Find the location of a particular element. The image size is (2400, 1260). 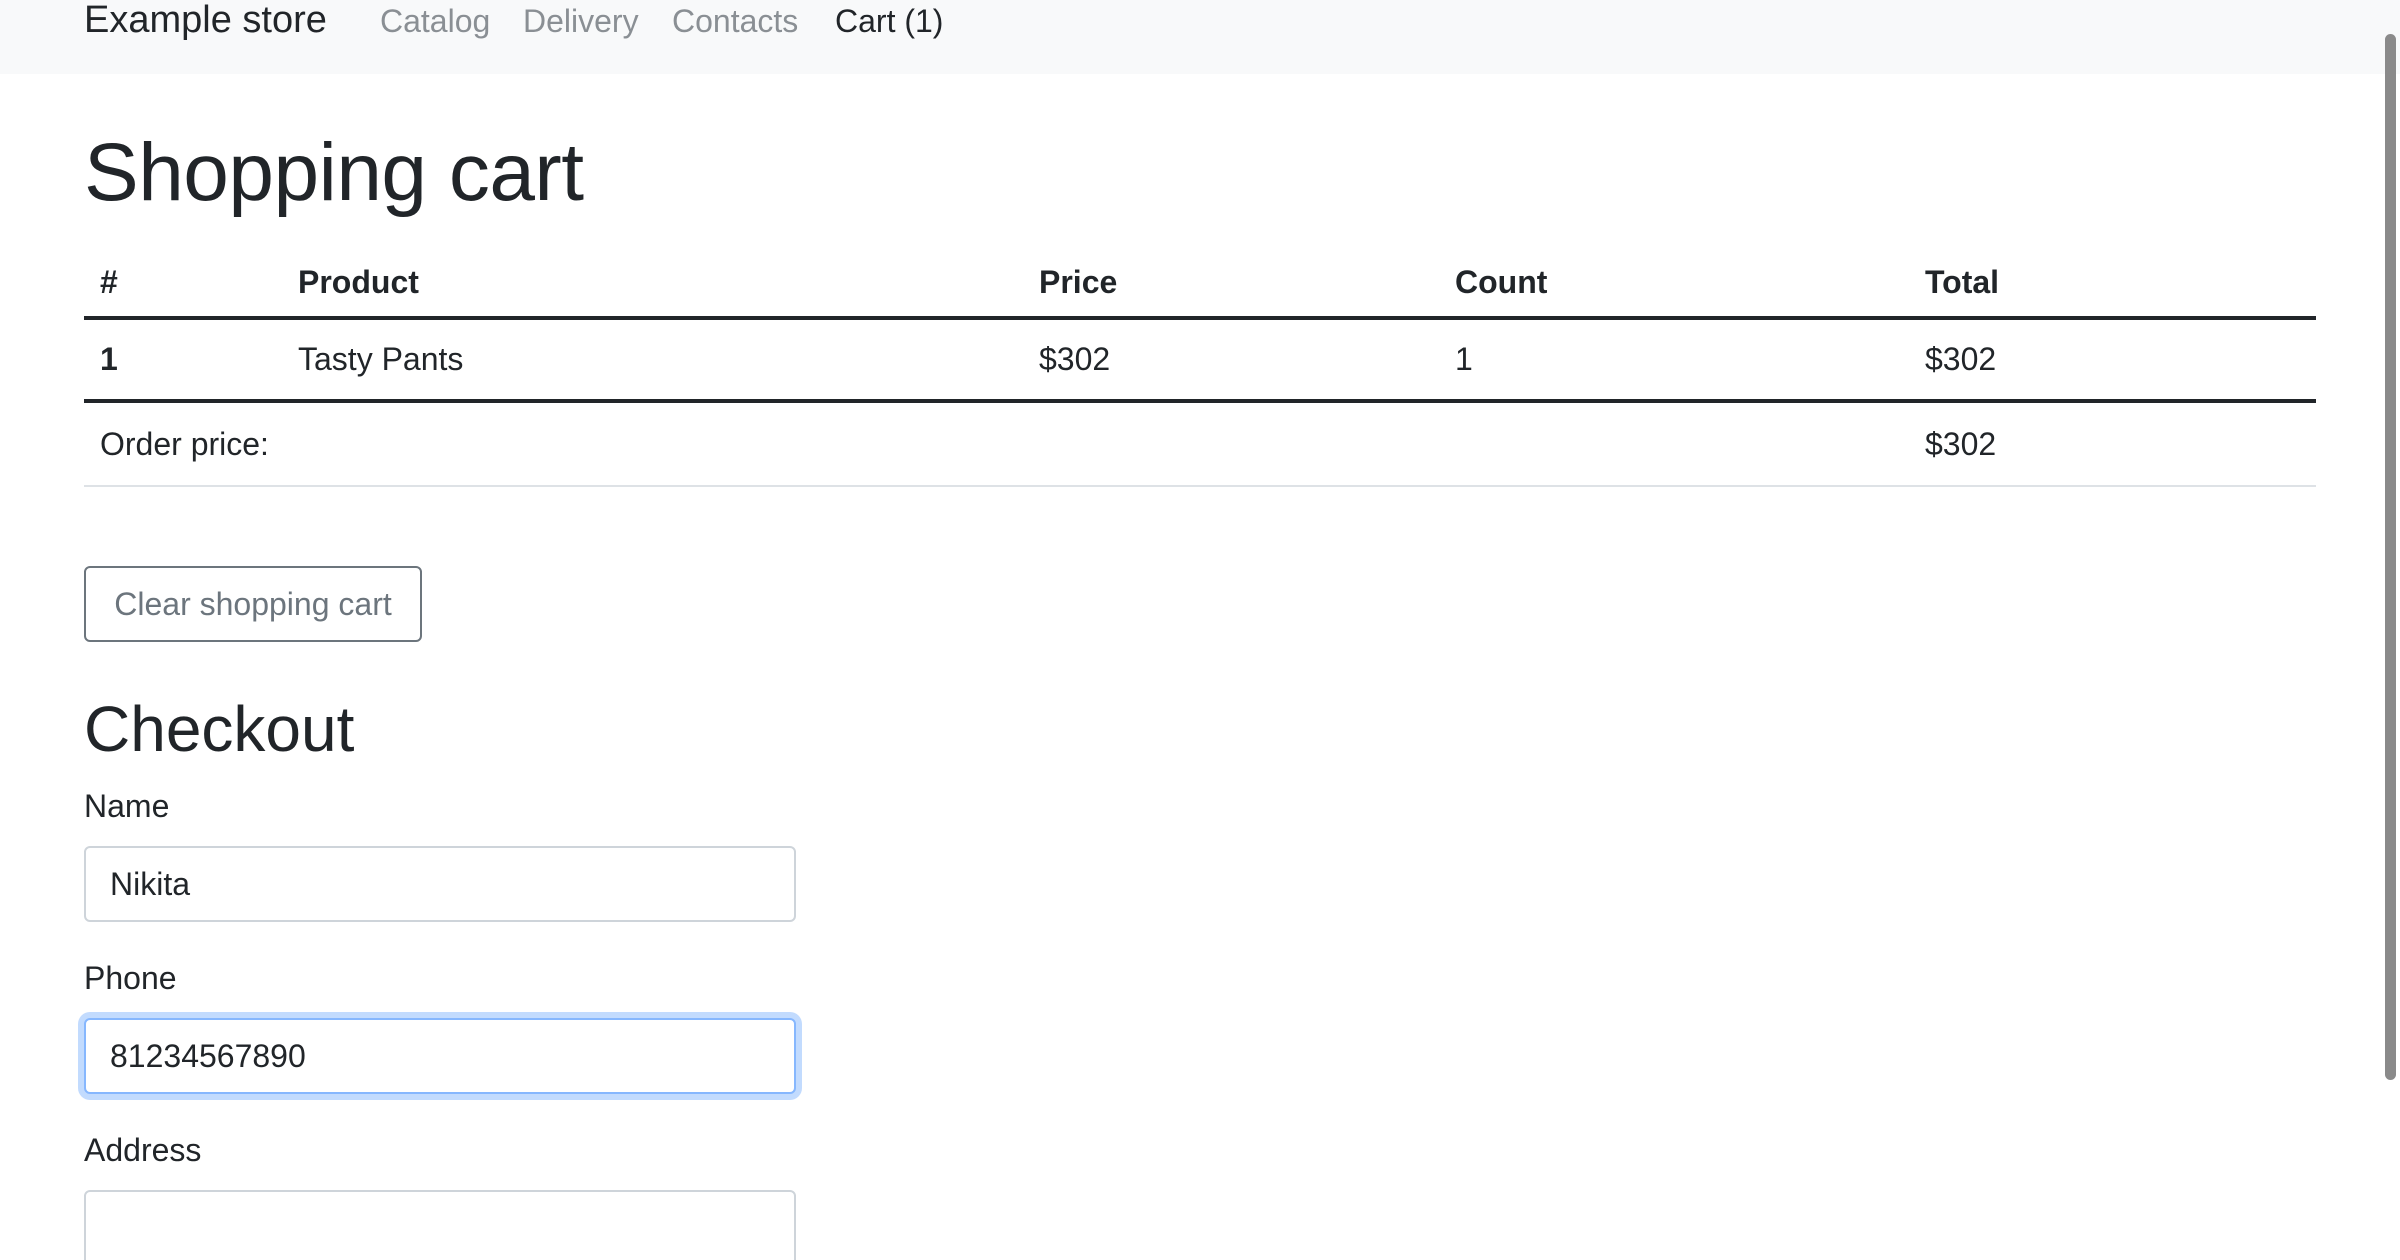

table-row: 1 Tasty Pants $302 1 $302 is located at coordinates (1200, 360).